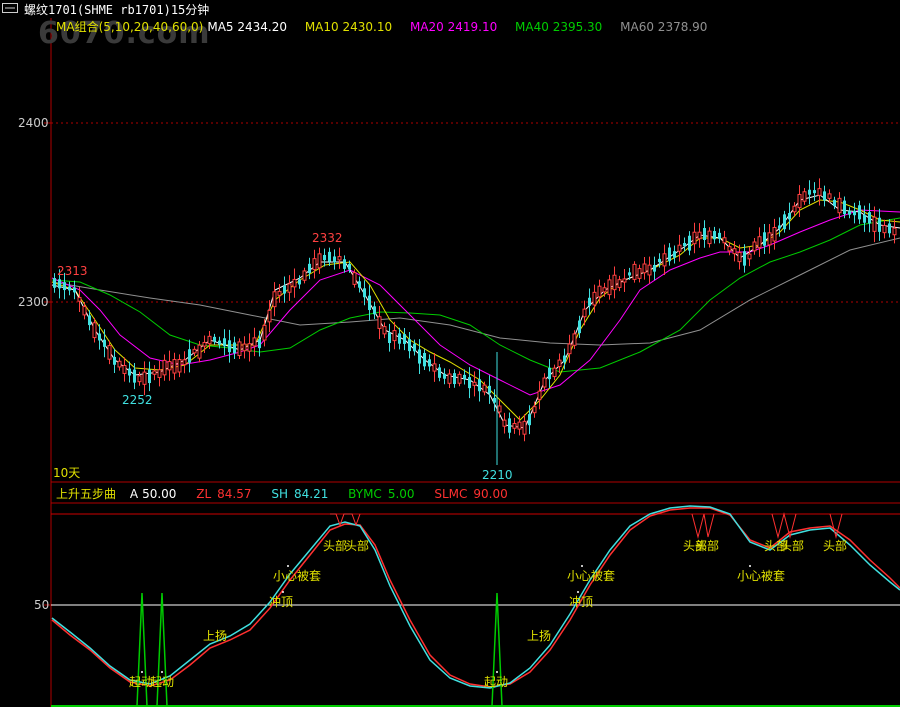 This screenshot has width=900, height=707. What do you see at coordinates (761, 576) in the screenshot?
I see `signal-xiaoxin-3: 小心被套` at bounding box center [761, 576].